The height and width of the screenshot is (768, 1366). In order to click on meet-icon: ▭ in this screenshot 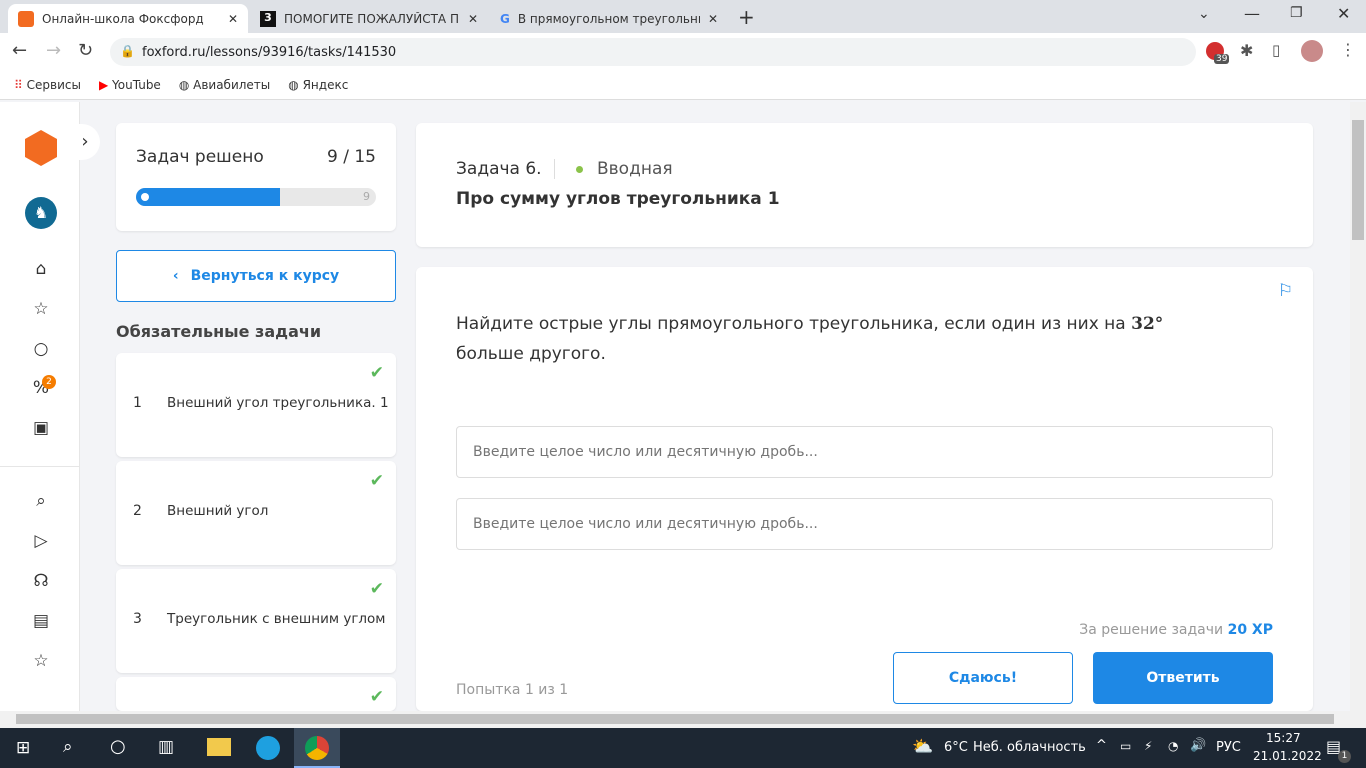, I will do `click(1125, 746)`.